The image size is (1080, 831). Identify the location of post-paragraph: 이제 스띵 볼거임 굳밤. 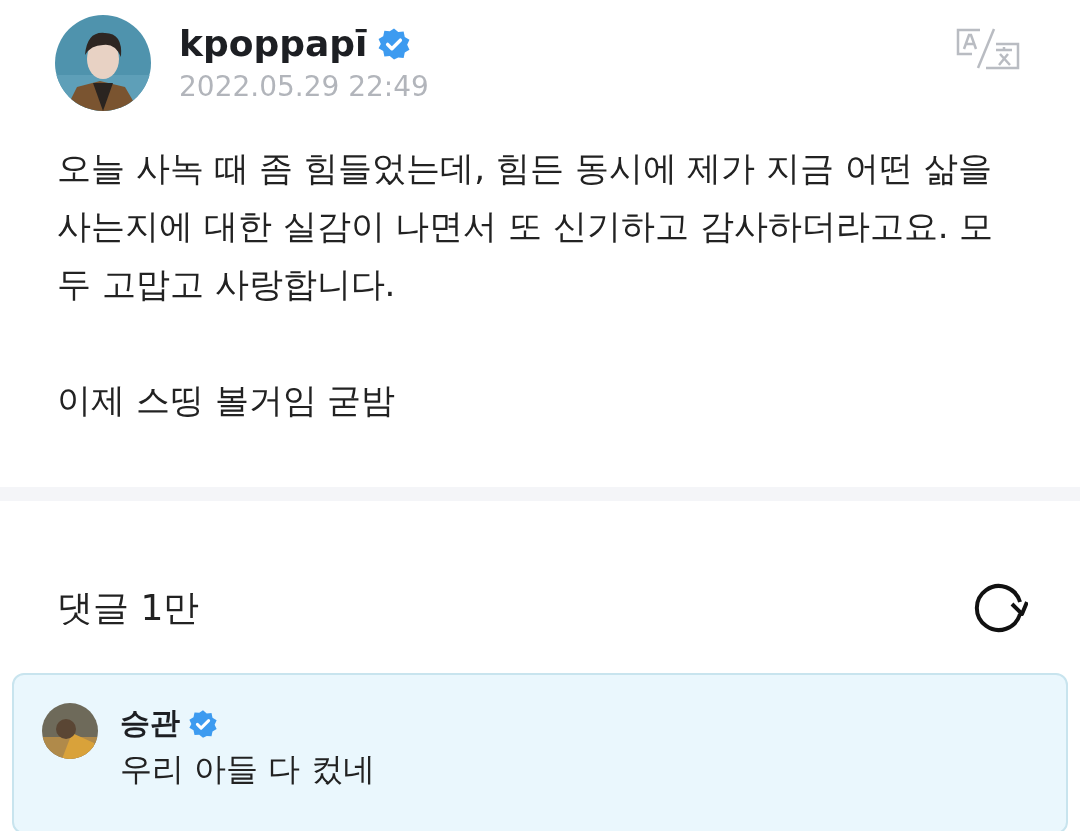
(227, 400).